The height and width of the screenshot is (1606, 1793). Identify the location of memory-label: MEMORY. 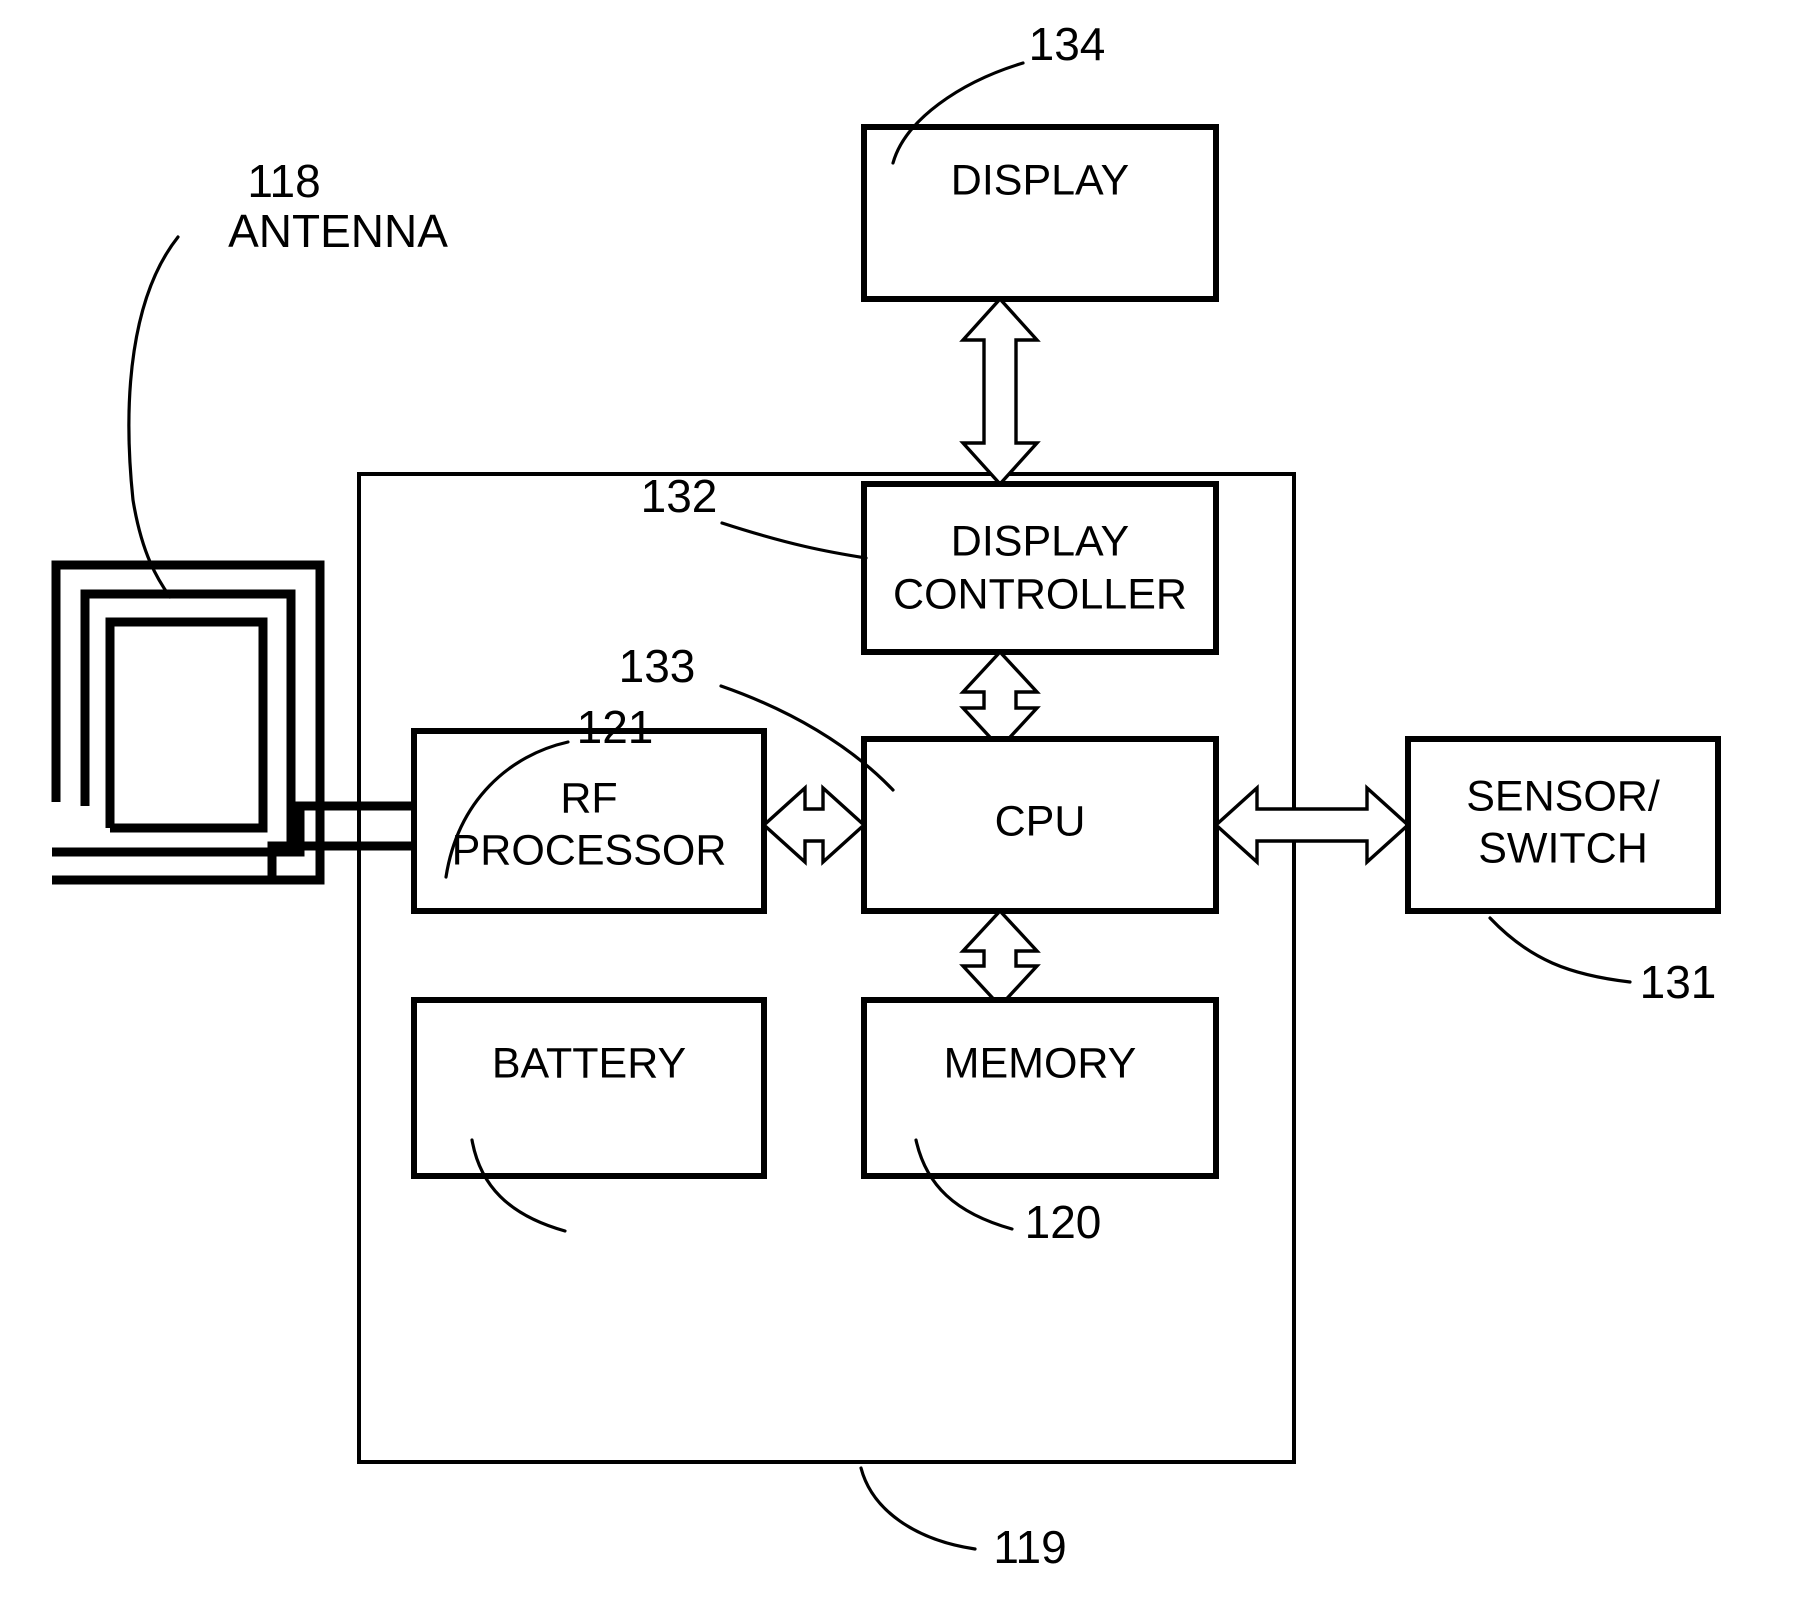
(1040, 1063).